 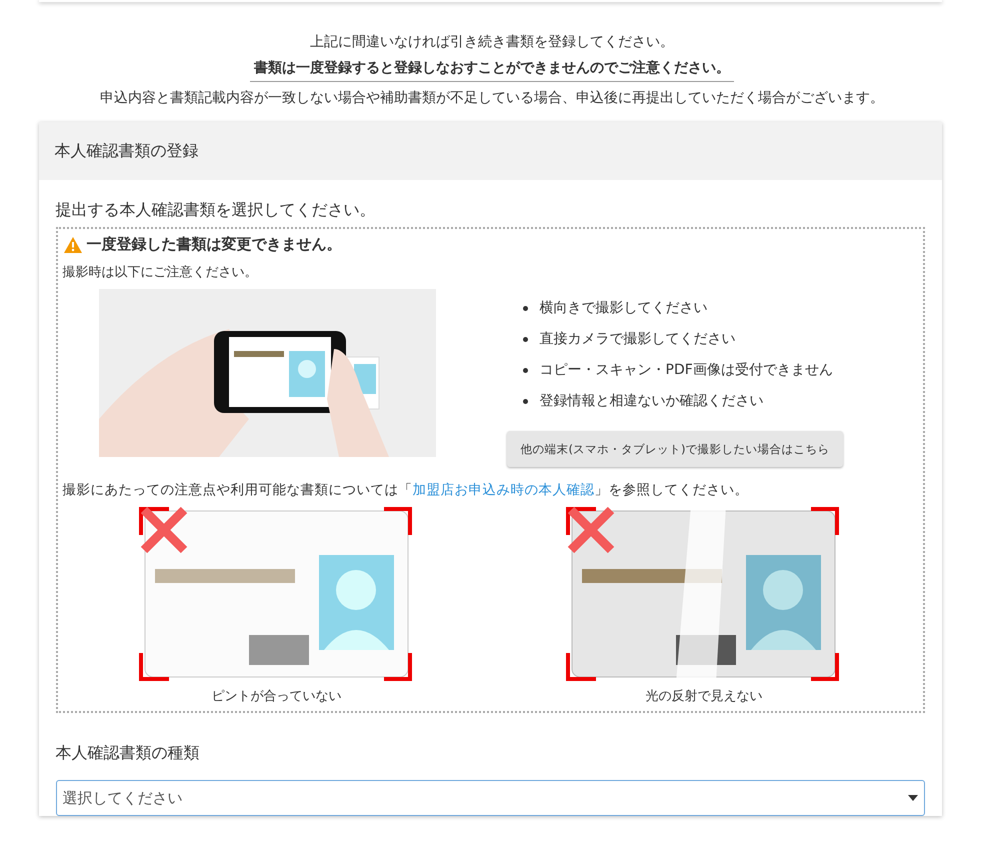 I want to click on example-caption: ピントが合っていない, so click(x=276, y=696).